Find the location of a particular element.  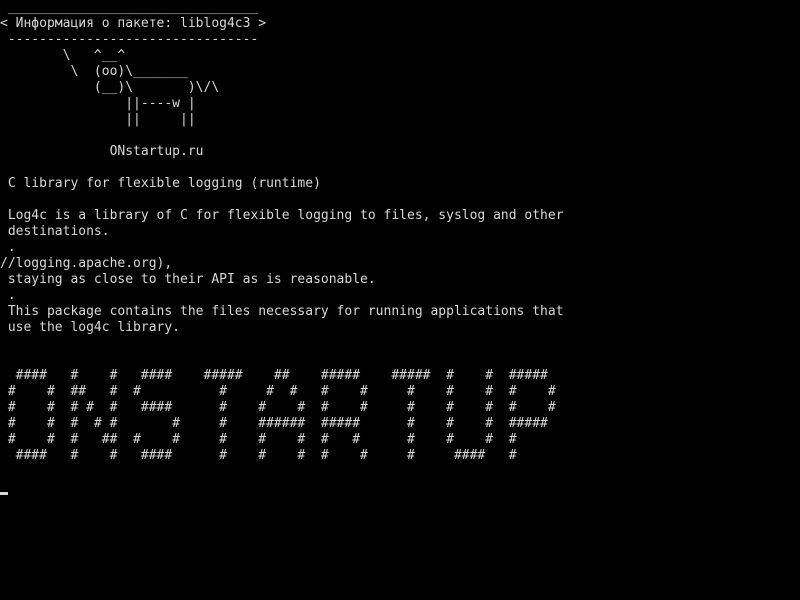

banner-ascii-line: # # # # # #### # # # # # # # # # # is located at coordinates (278, 407).